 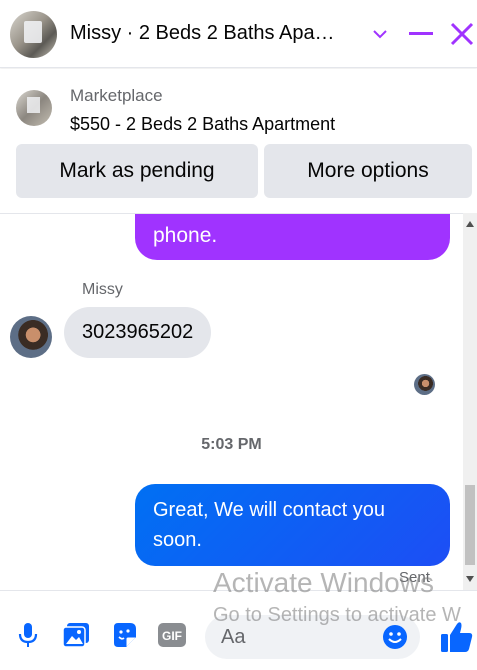 I want to click on marketplace-label: Marketplace, so click(x=116, y=95).